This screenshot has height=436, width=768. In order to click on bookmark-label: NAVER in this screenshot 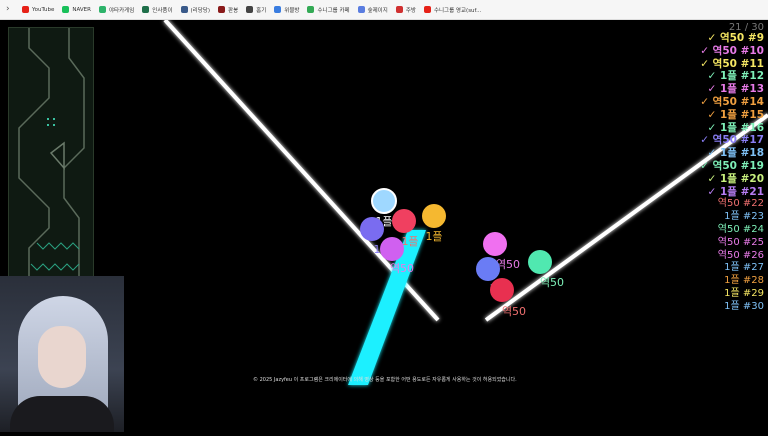, I will do `click(81, 9)`.